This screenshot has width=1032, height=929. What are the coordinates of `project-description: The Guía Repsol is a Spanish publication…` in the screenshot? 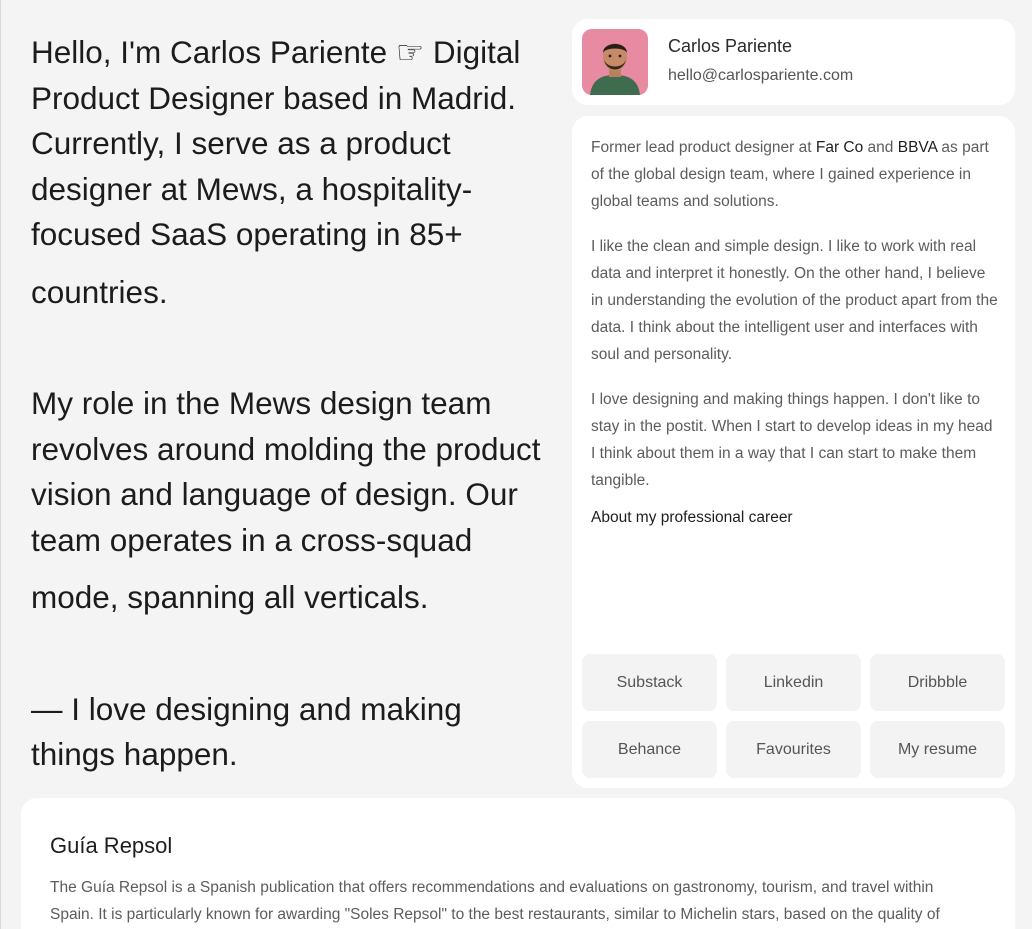 It's located at (495, 901).